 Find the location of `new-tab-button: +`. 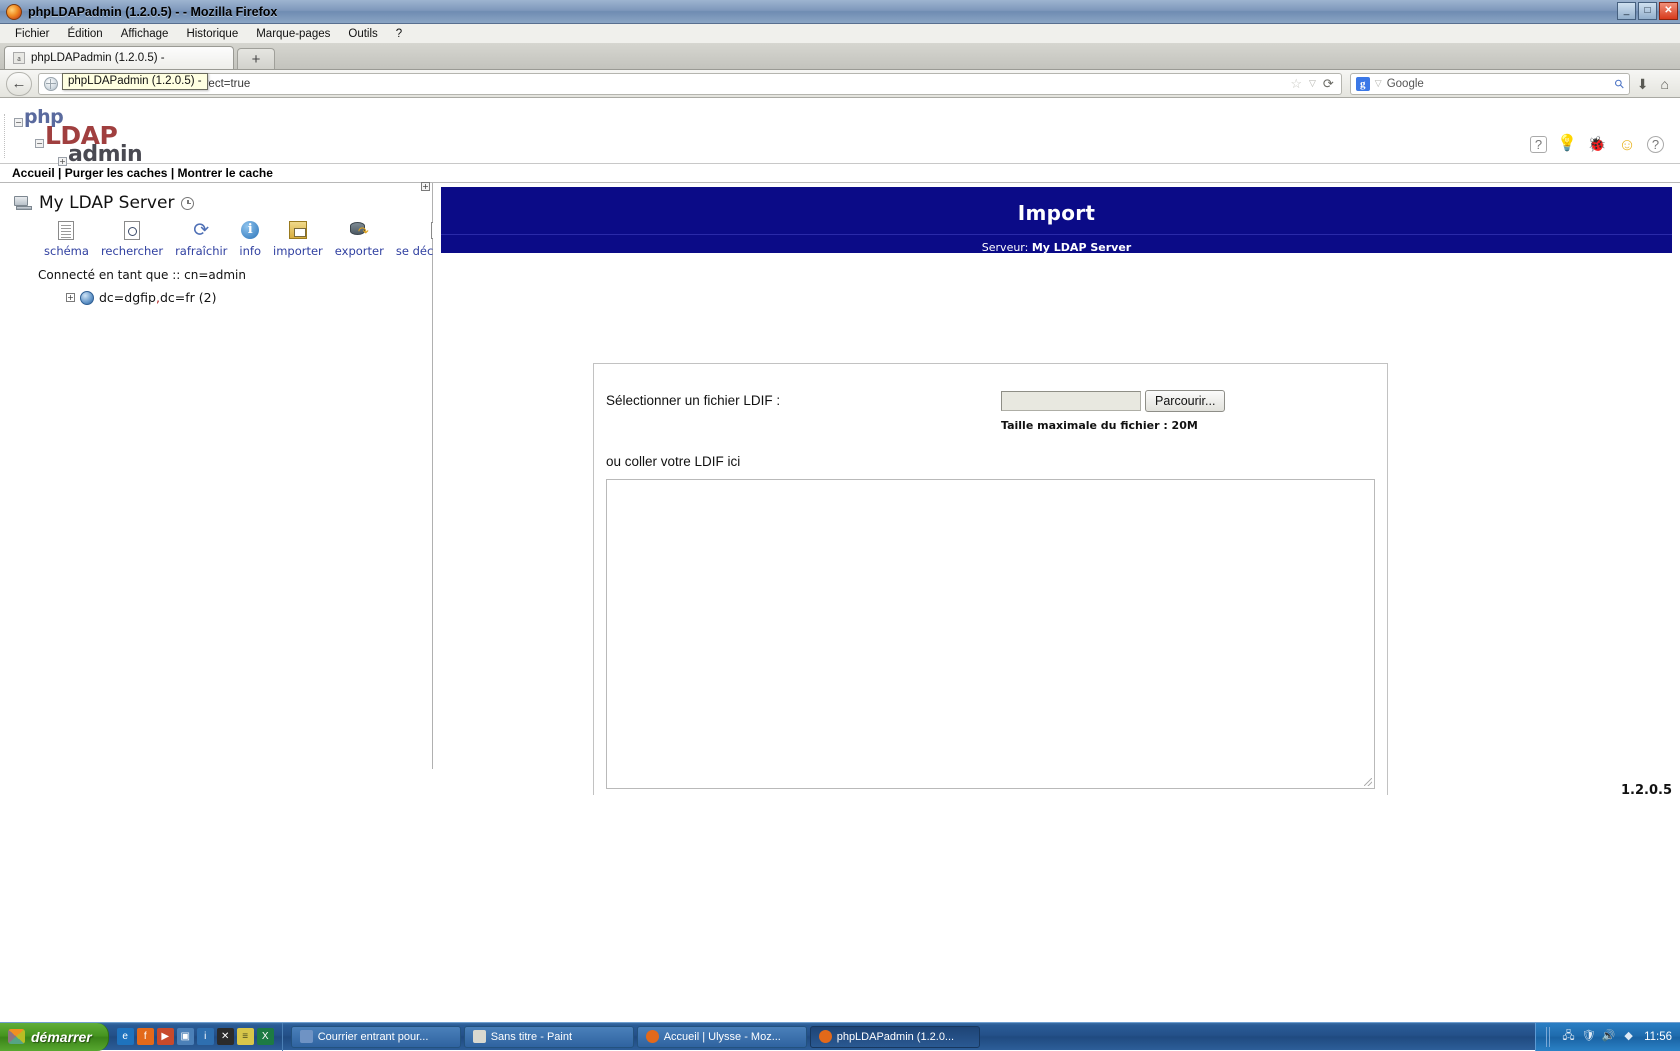

new-tab-button: + is located at coordinates (256, 58).